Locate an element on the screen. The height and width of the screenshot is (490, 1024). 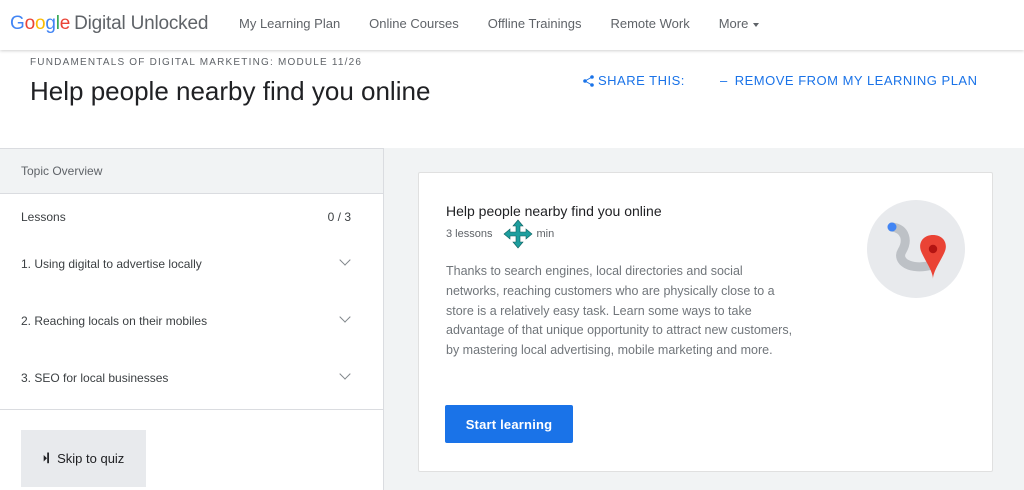
skip-to-quiz-label: Skip to quiz is located at coordinates (91, 458).